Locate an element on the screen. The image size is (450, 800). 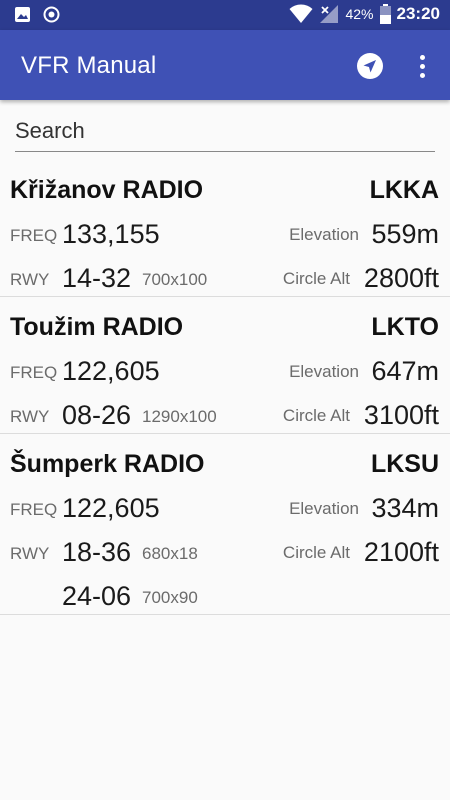
navigation-icon is located at coordinates (370, 66).